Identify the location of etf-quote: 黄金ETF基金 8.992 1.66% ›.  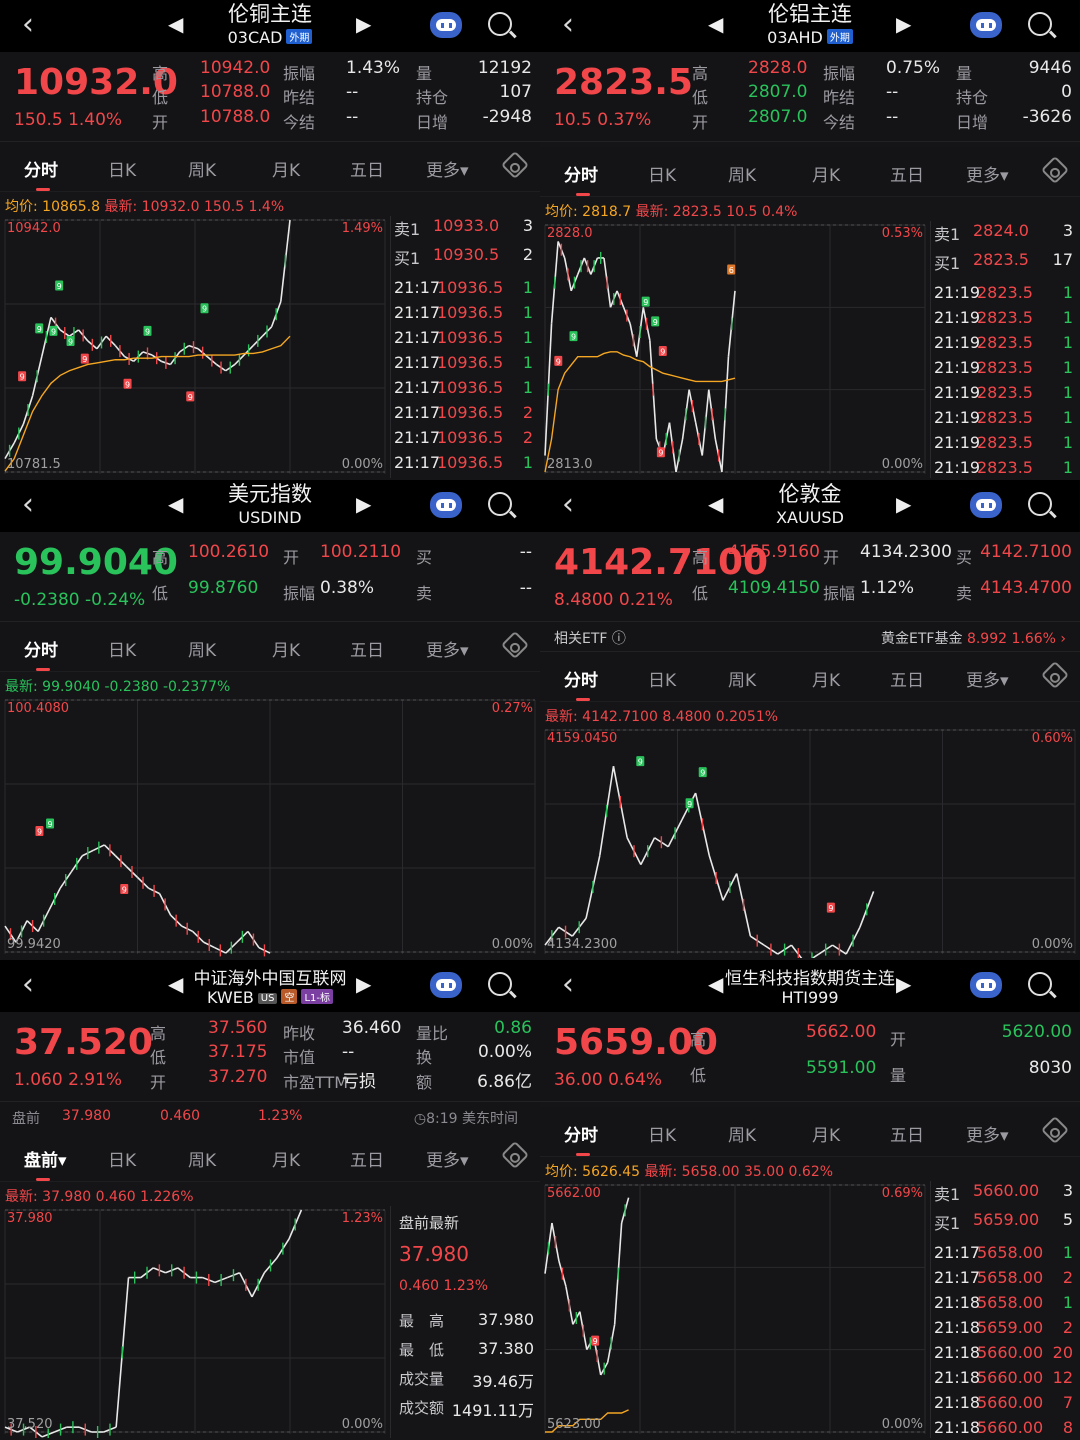
(973, 638).